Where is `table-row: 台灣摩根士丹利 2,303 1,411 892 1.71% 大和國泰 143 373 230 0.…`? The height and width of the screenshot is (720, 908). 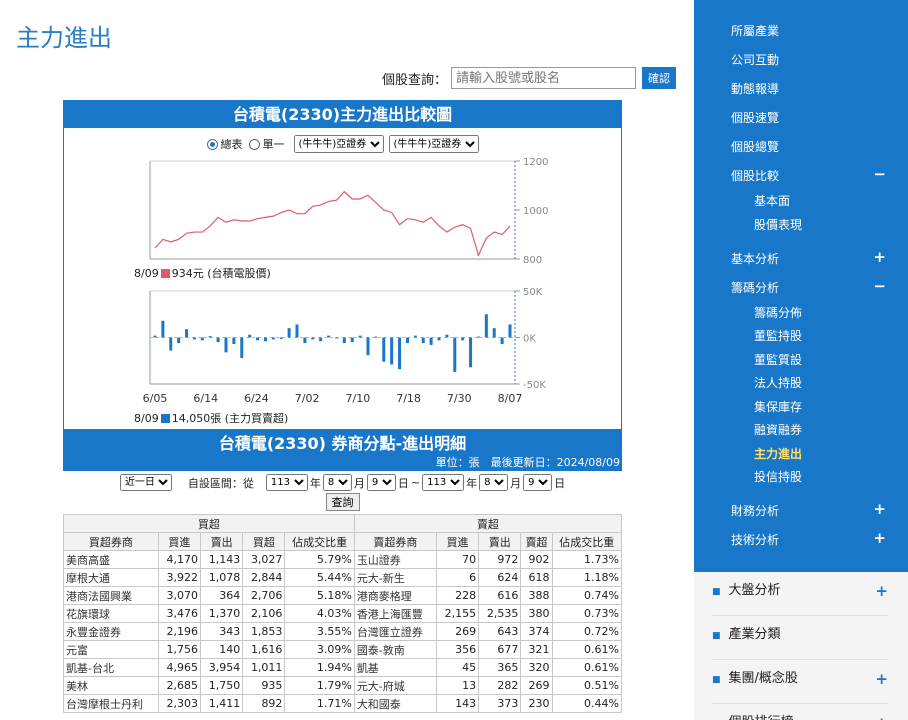
table-row: 台灣摩根士丹利 2,303 1,411 892 1.71% 大和國泰 143 373 230 0.… is located at coordinates (343, 703).